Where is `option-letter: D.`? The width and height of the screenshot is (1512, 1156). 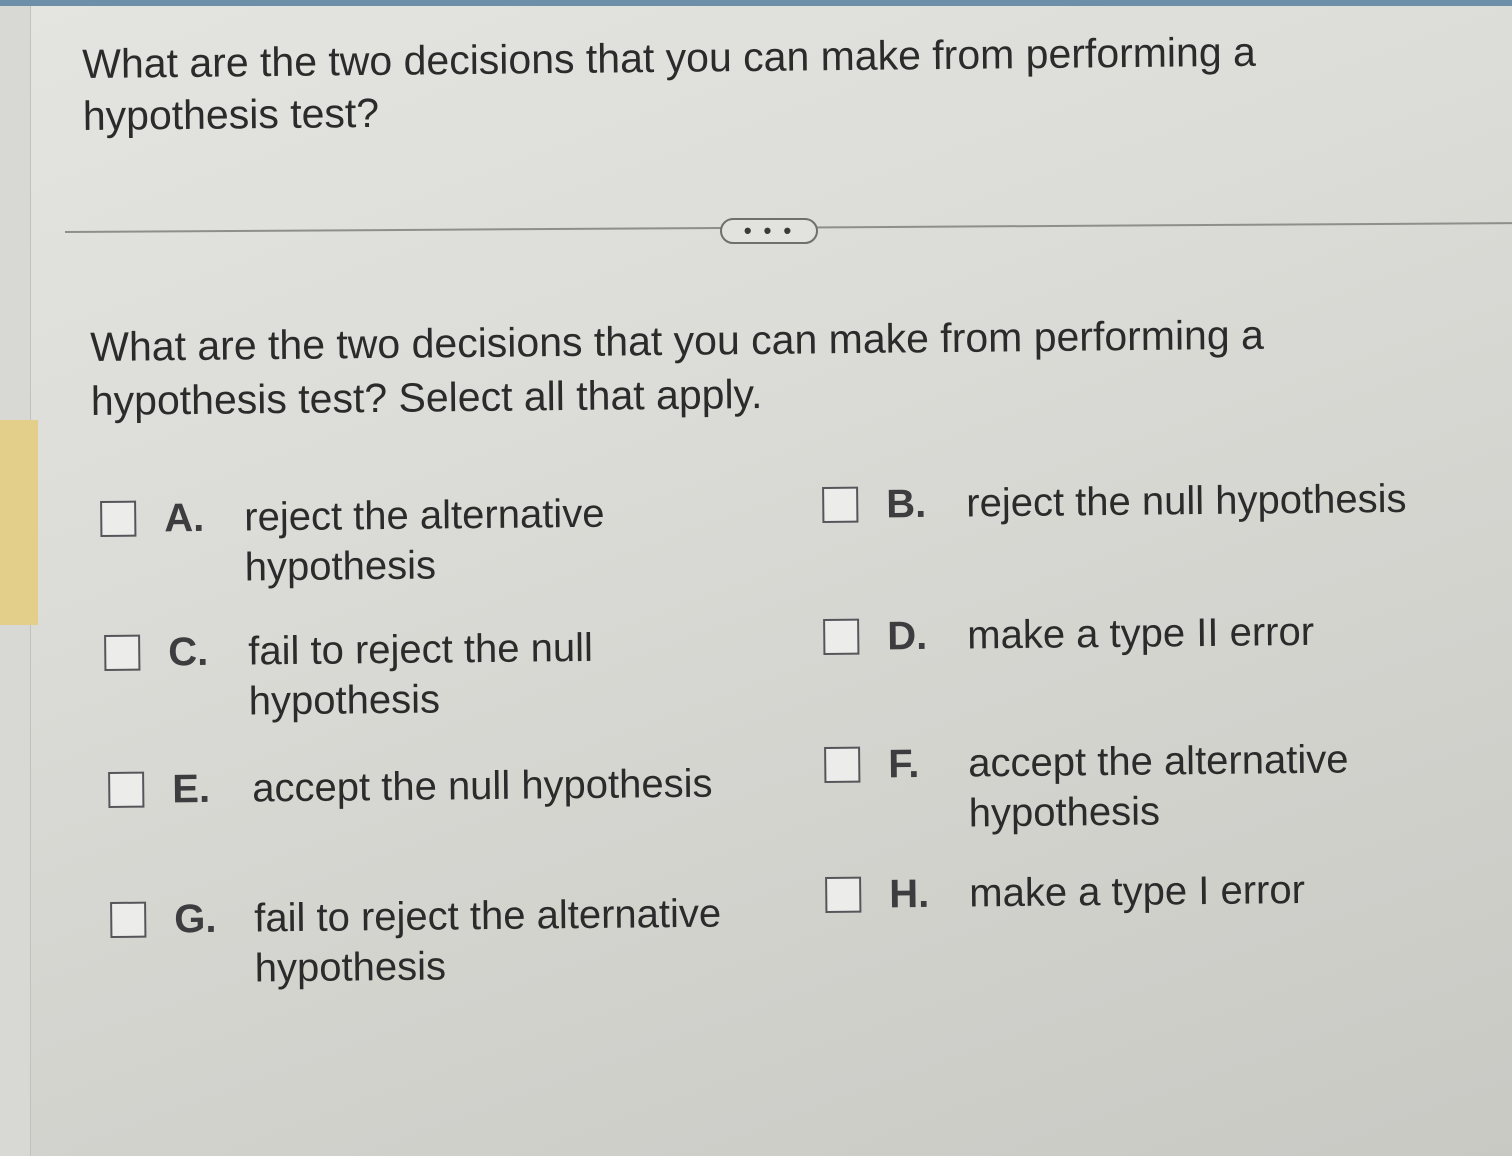
option-letter: D. is located at coordinates (907, 636).